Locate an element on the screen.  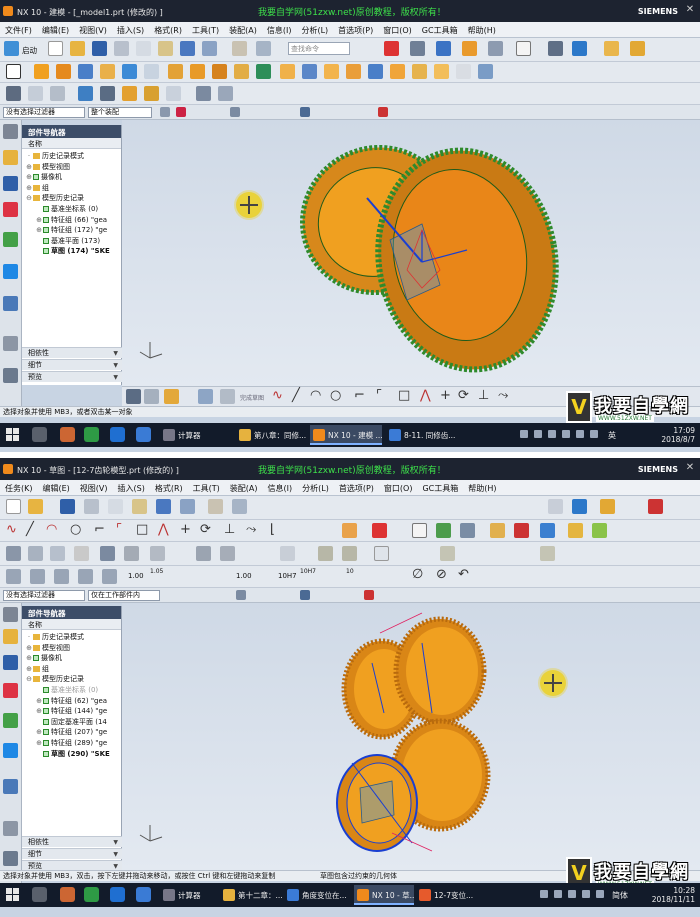
offset-curve-icon: ⟳ is located at coordinates (463, 395).